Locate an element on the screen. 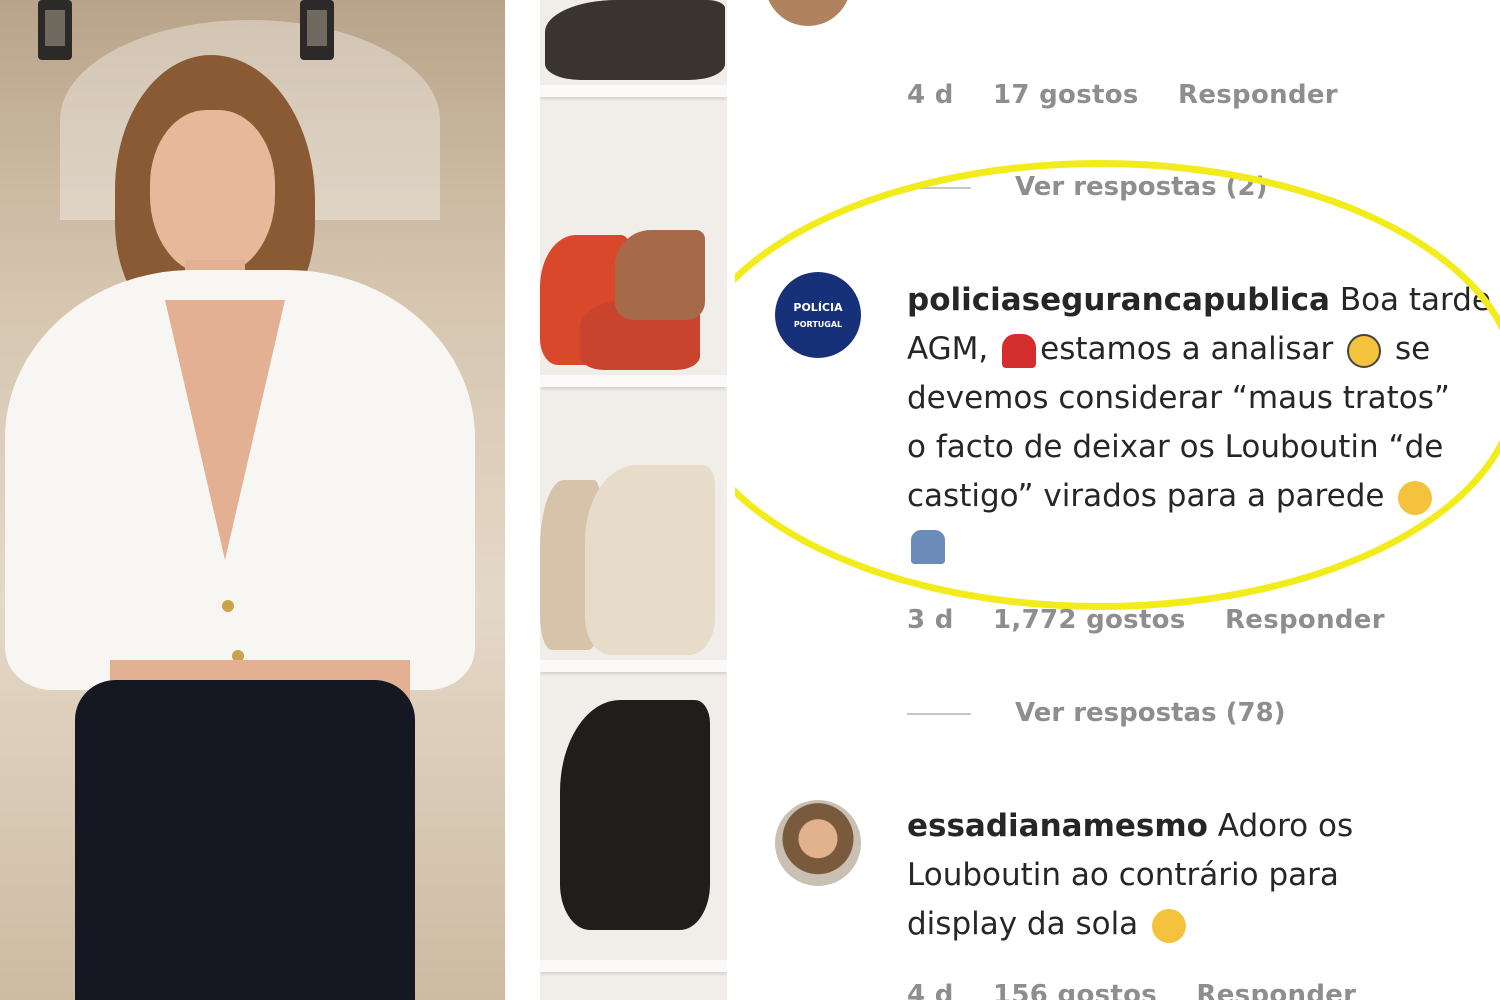 The image size is (1500, 1000). thinking-icon is located at coordinates (1415, 497).